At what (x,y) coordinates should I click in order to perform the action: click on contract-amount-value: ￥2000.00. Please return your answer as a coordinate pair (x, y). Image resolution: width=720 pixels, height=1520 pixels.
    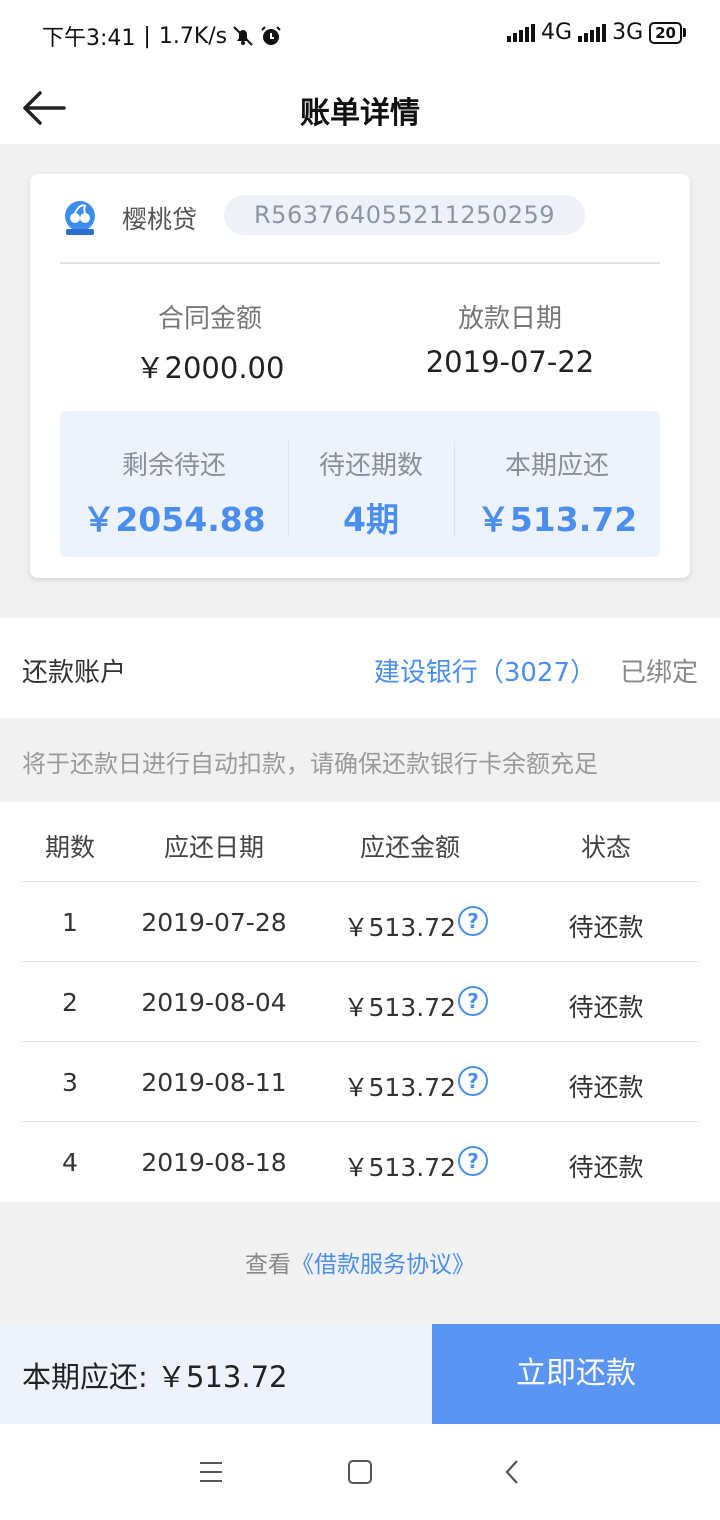
    Looking at the image, I should click on (210, 368).